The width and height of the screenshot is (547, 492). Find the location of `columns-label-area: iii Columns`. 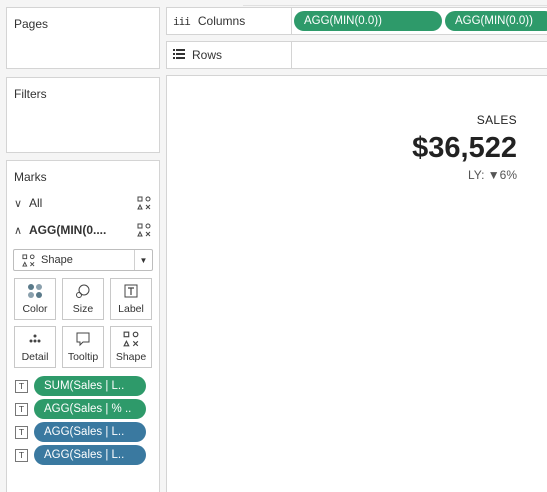

columns-label-area: iii Columns is located at coordinates (229, 21).